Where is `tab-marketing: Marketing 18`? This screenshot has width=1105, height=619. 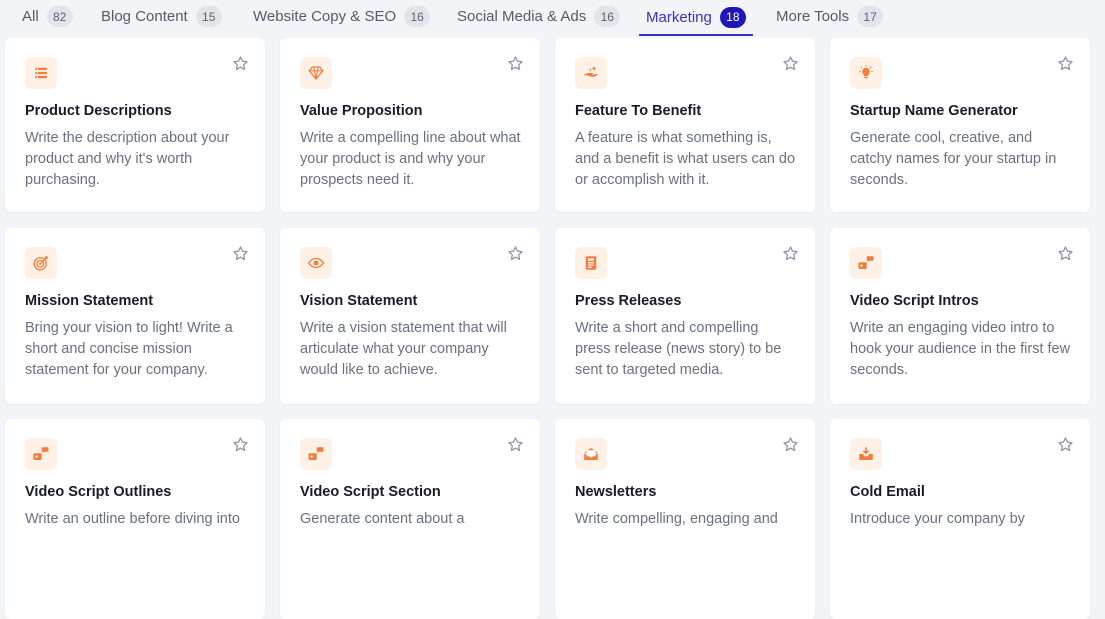
tab-marketing: Marketing 18 is located at coordinates (696, 18).